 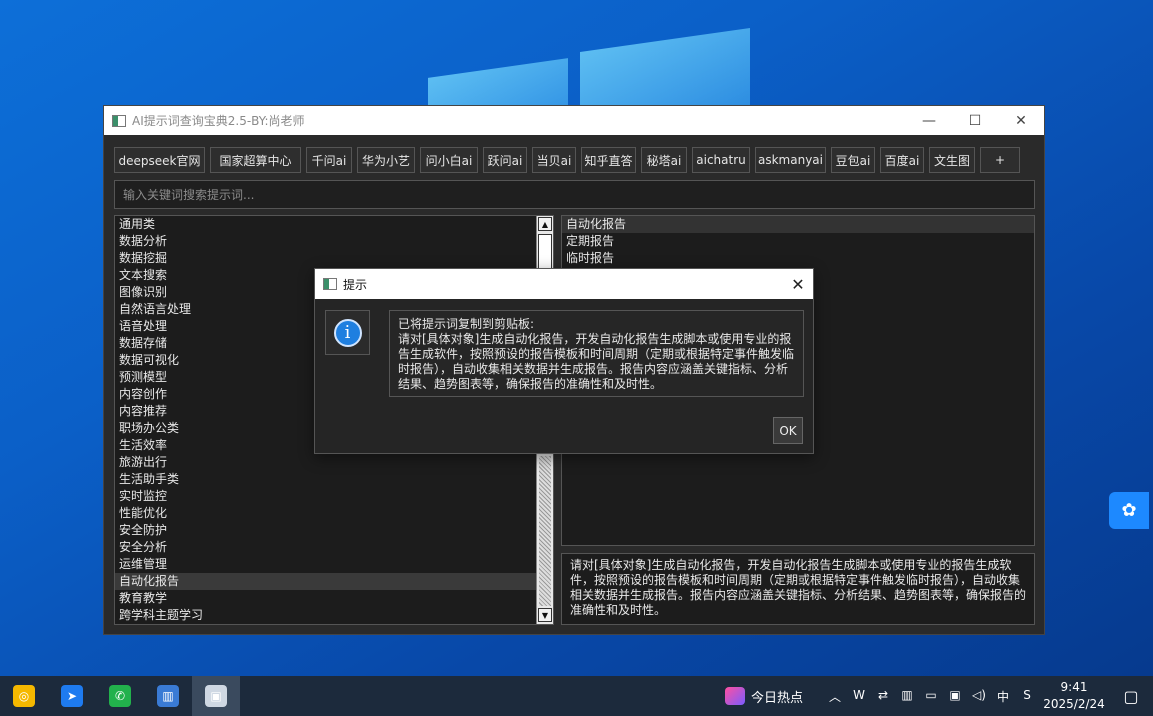 What do you see at coordinates (790, 160) in the screenshot?
I see `toolbar-button-10: askmanyai` at bounding box center [790, 160].